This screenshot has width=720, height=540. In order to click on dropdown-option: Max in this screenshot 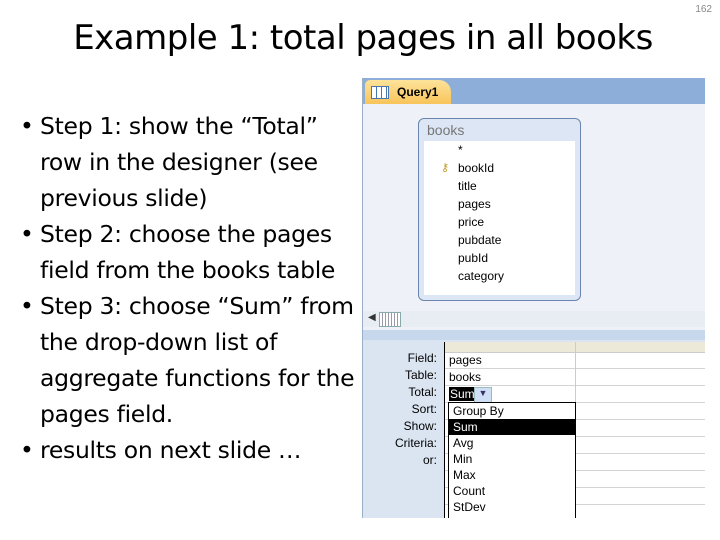, I will do `click(512, 475)`.